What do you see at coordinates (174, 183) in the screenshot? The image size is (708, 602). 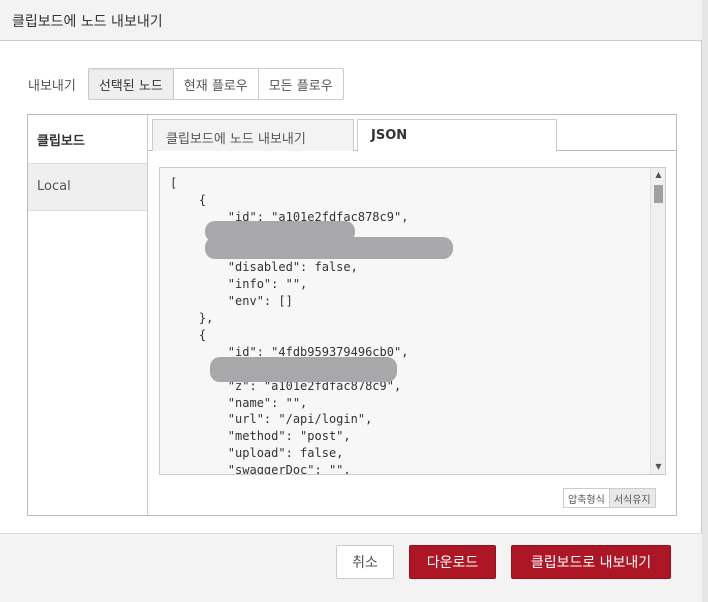 I see `code-line: [` at bounding box center [174, 183].